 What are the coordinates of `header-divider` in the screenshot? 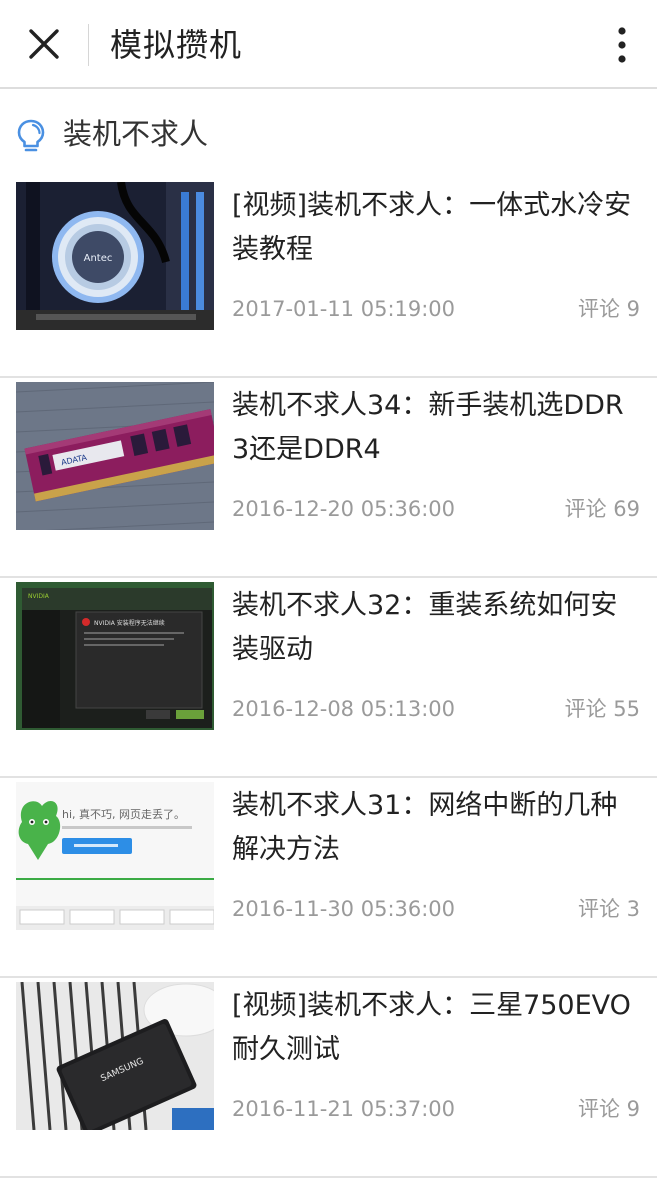 It's located at (88, 45).